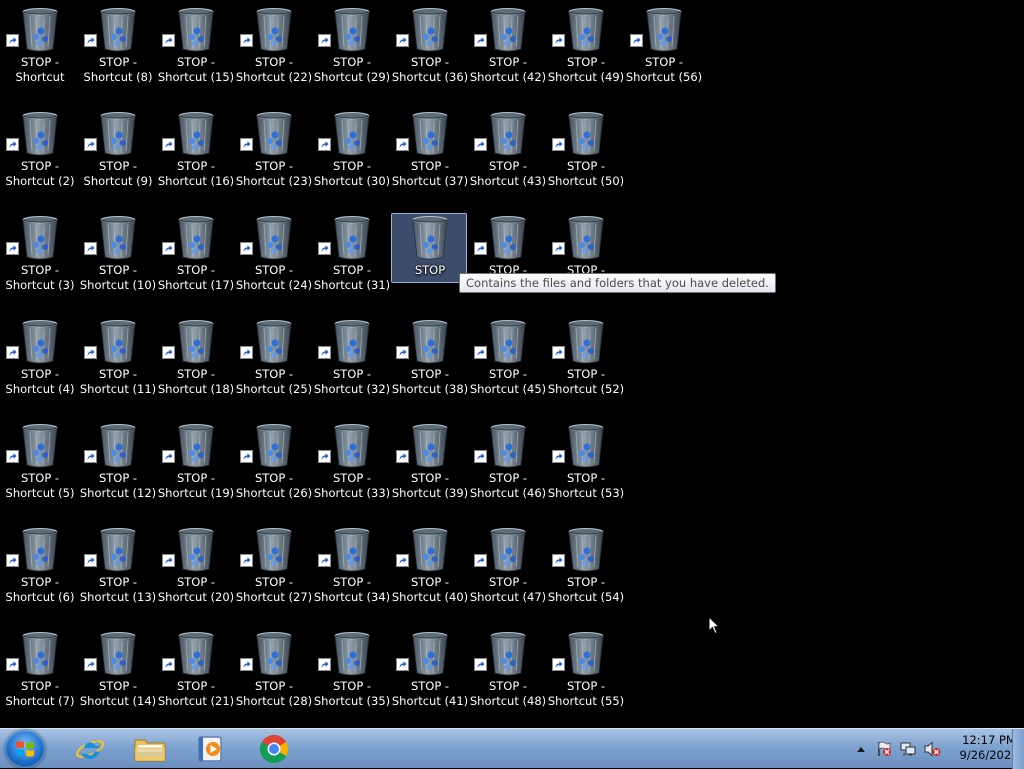 This screenshot has height=769, width=1024. Describe the element at coordinates (429, 460) in the screenshot. I see `desktop-icon-shortcut: STOP - Shortcut (39)` at that location.